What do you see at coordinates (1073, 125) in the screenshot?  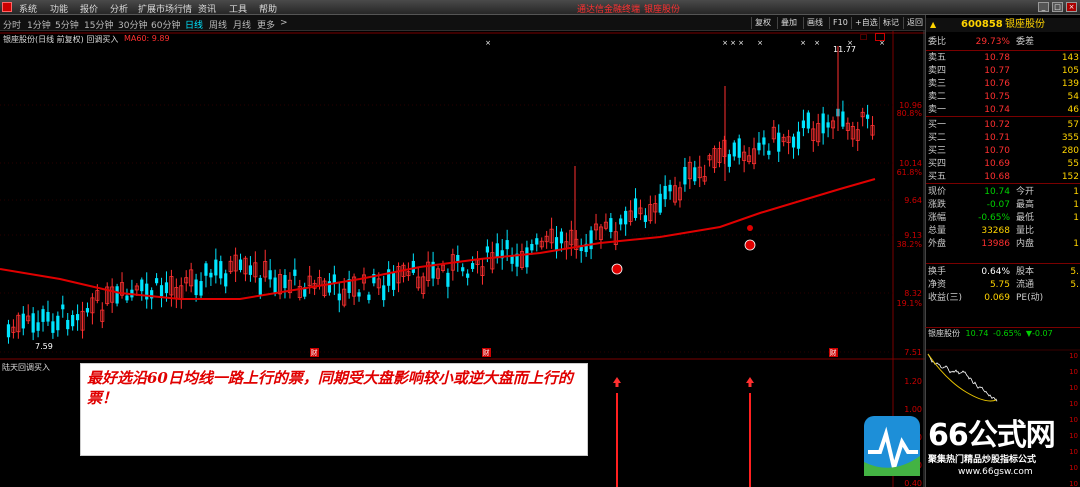 I see `buy-level-vol: 57` at bounding box center [1073, 125].